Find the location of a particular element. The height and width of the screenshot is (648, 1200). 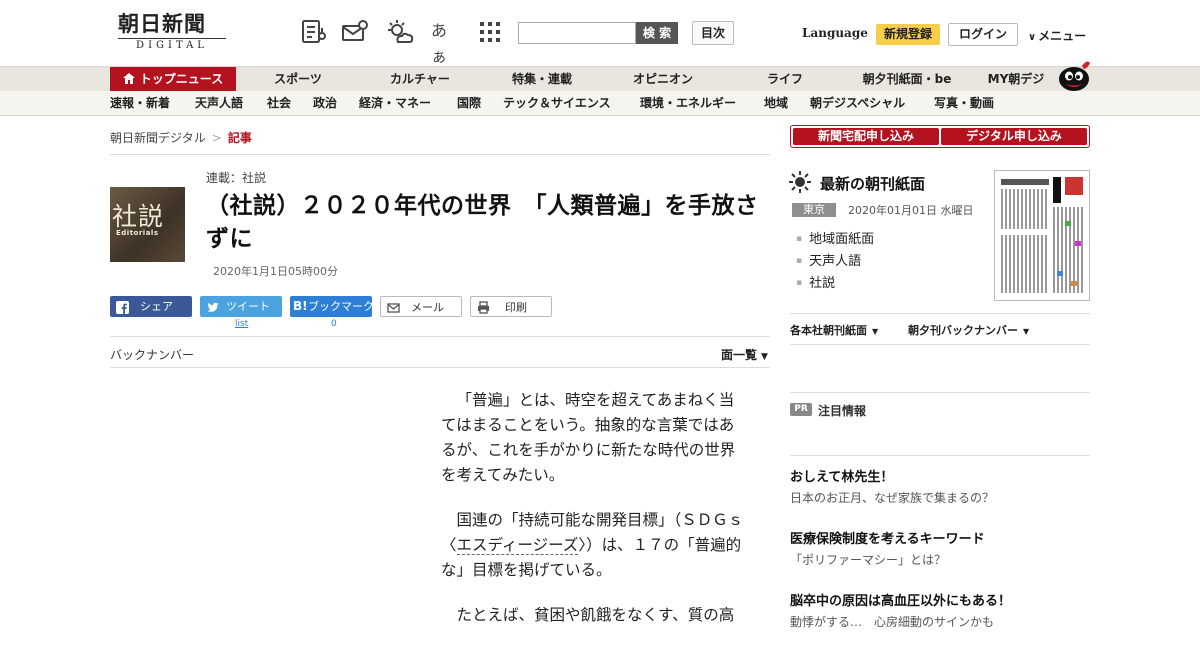

region-badge: 東京 is located at coordinates (814, 210).